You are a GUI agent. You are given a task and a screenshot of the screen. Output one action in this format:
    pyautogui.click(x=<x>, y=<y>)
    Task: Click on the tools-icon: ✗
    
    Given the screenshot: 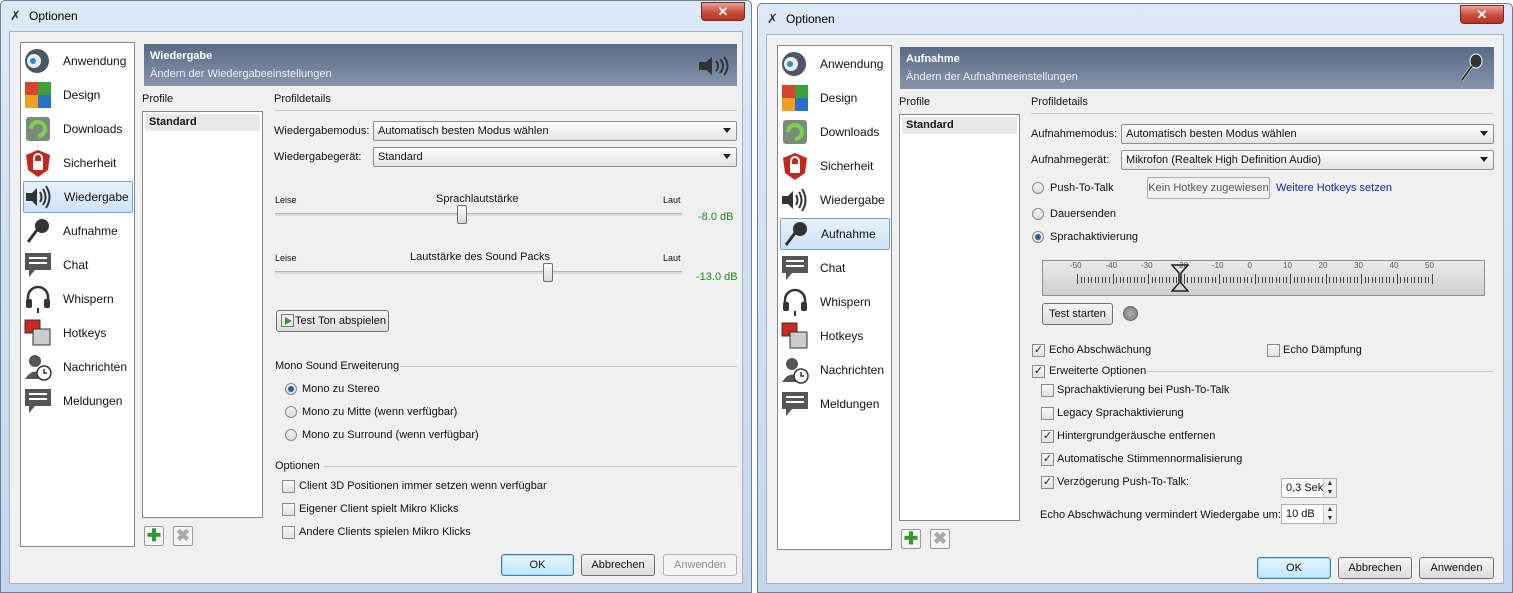 What is the action you would take?
    pyautogui.click(x=15, y=15)
    